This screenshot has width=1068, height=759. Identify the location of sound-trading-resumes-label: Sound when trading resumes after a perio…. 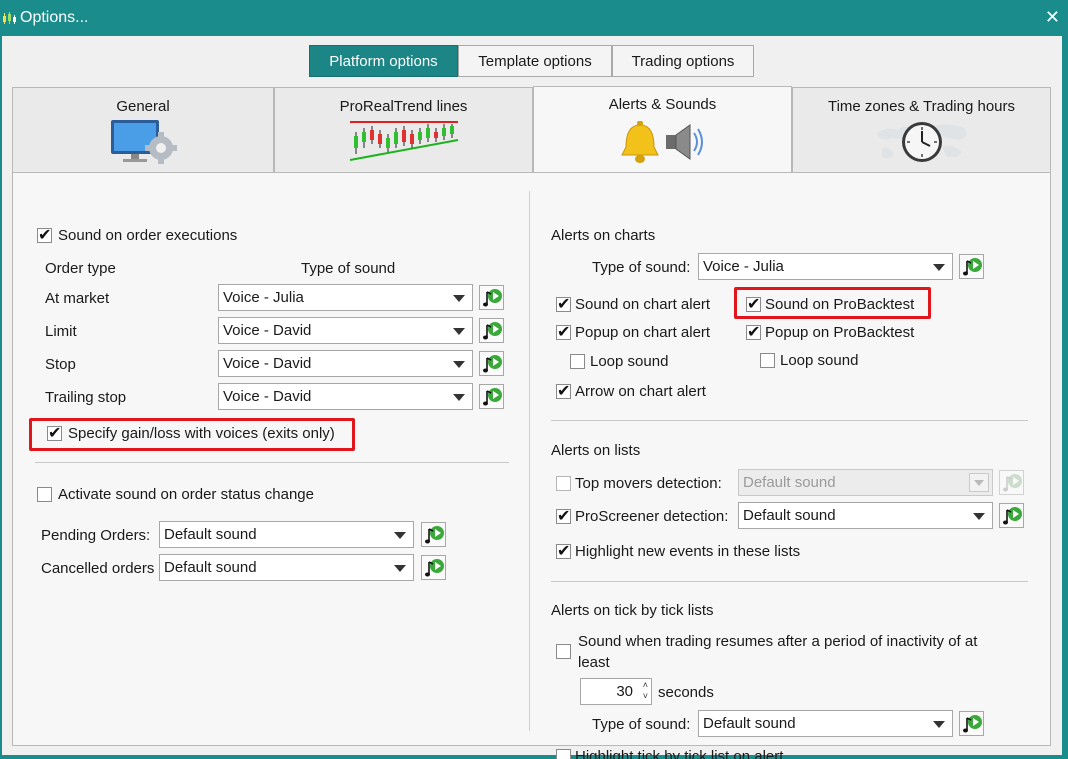
(778, 641).